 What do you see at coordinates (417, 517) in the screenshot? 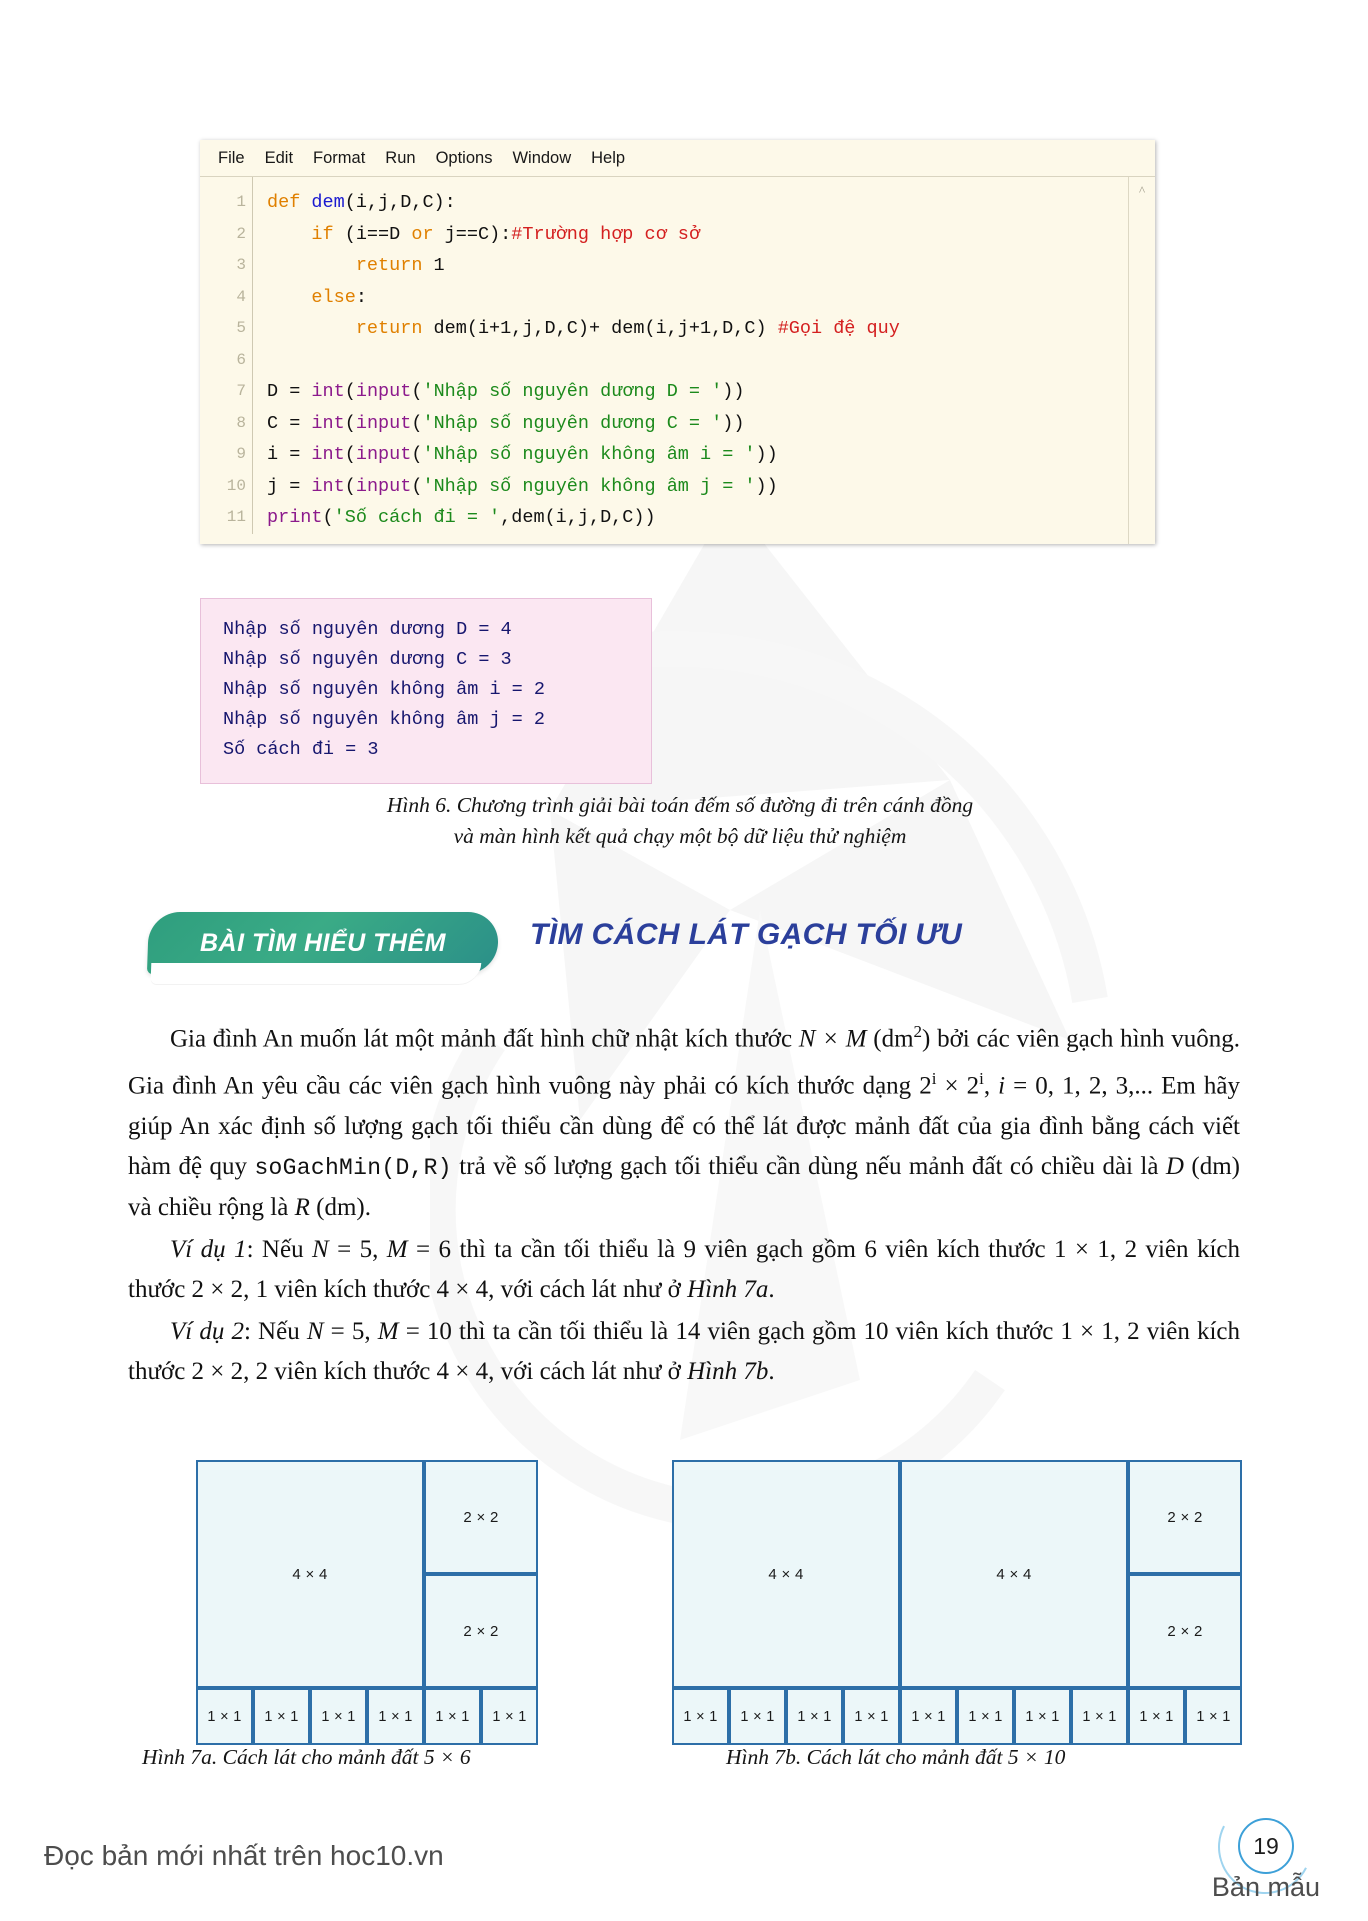
I see `code-token: 'Số cách đi = '` at bounding box center [417, 517].